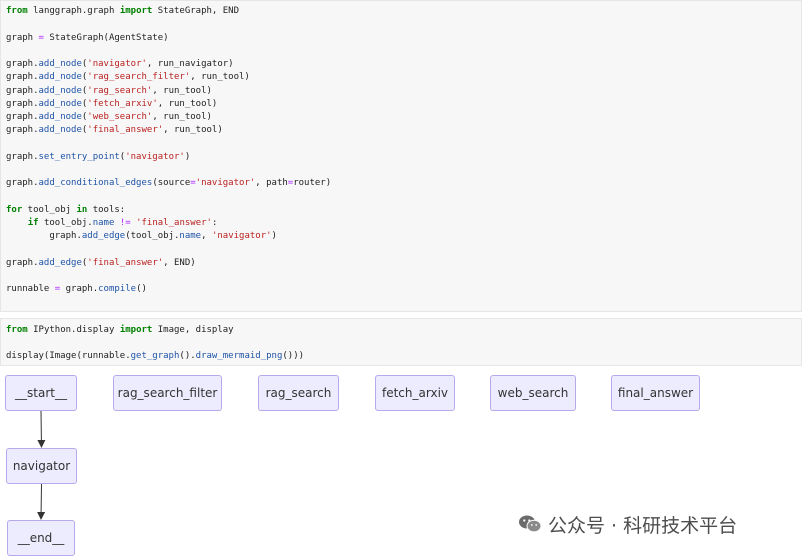 This screenshot has width=808, height=556. I want to click on node-fetch-arxiv: fetch_arxiv, so click(415, 393).